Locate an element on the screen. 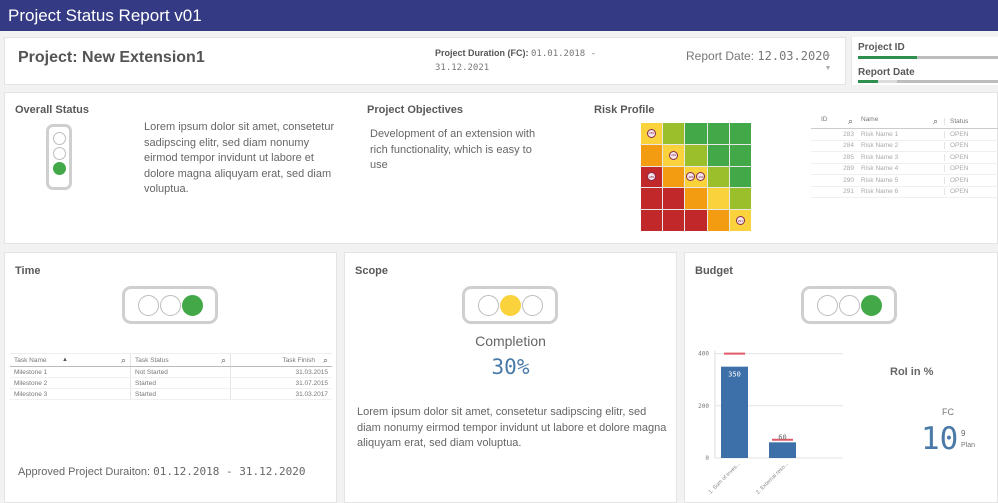 This screenshot has height=503, width=998. risk-status: OPEN is located at coordinates (971, 180).